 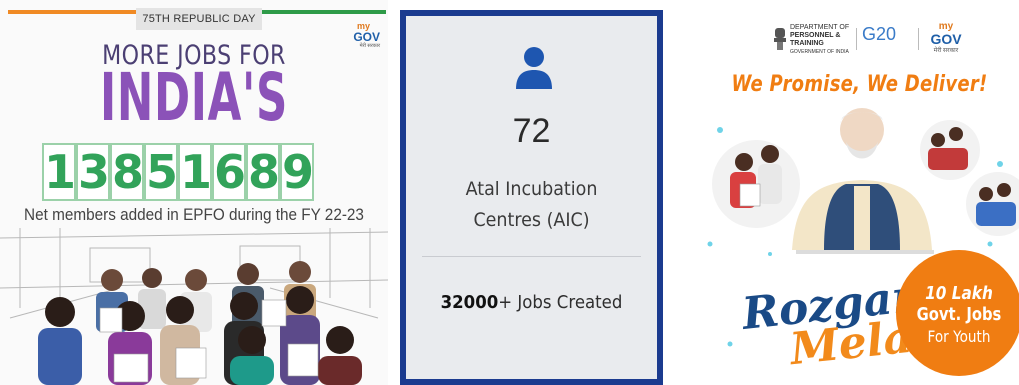 I want to click on epfo-counter: 1 3 8 5 1 6 8 9, so click(x=178, y=172).